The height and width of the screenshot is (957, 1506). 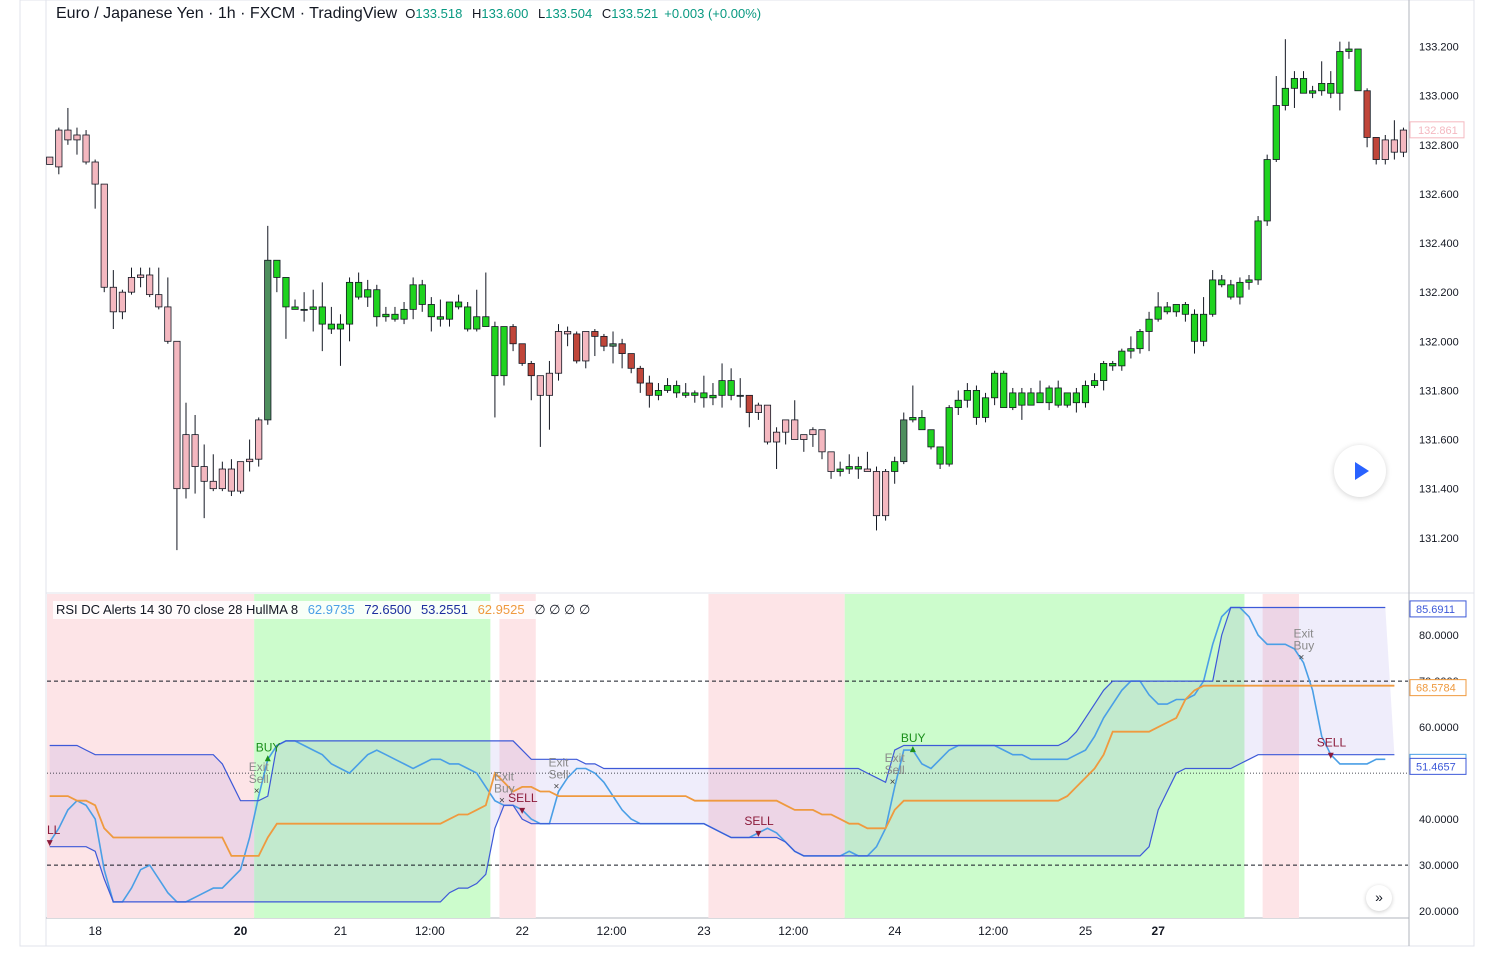 I want to click on price-tick-5: 132.200, so click(x=1439, y=293).